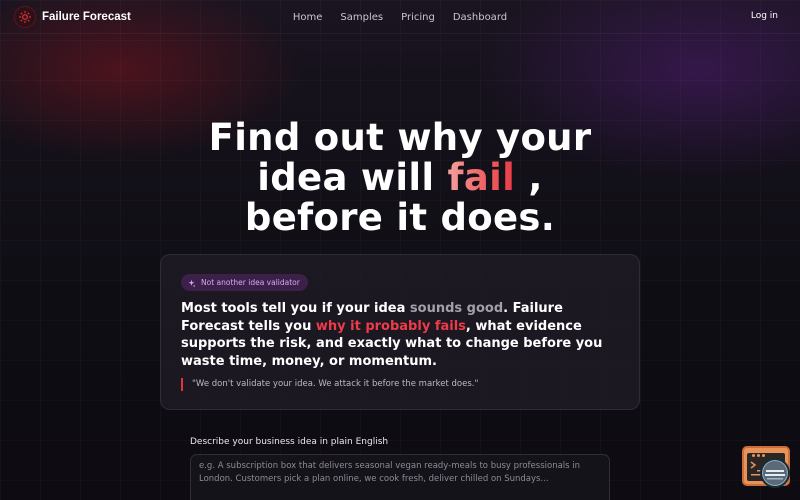  I want to click on nav-home: Home, so click(308, 17).